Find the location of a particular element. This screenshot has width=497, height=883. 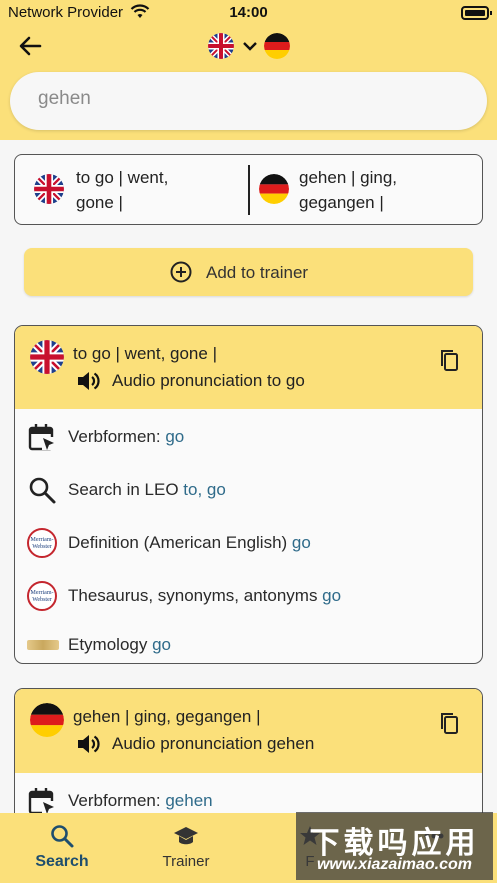

add-circle-icon is located at coordinates (181, 272).